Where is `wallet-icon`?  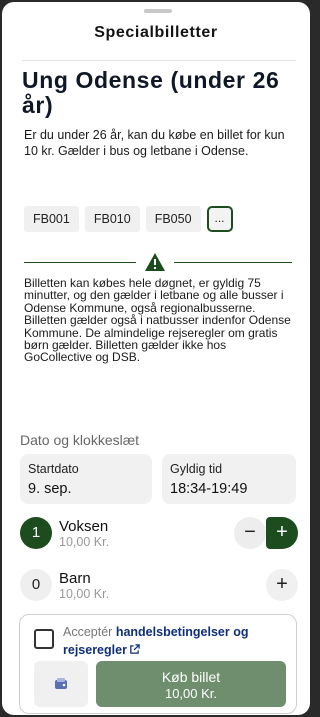
wallet-icon is located at coordinates (61, 683).